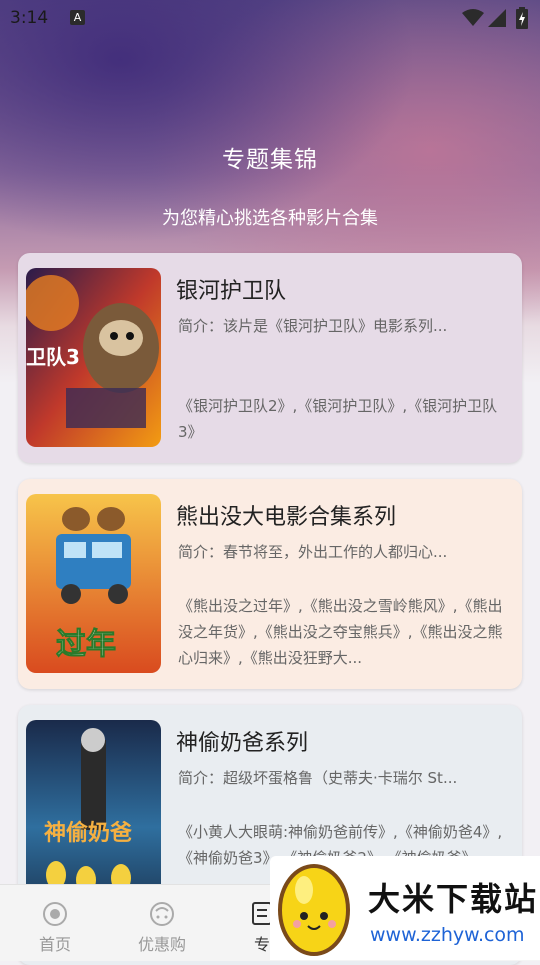 The height and width of the screenshot is (965, 540). What do you see at coordinates (447, 935) in the screenshot?
I see `watermark-url: www.zzhyw.com` at bounding box center [447, 935].